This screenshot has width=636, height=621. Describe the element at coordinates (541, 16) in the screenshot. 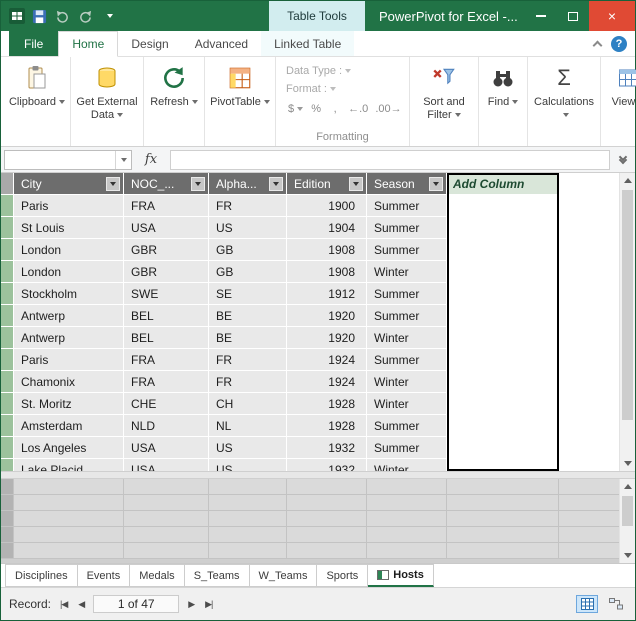

I see `minimize-button` at that location.